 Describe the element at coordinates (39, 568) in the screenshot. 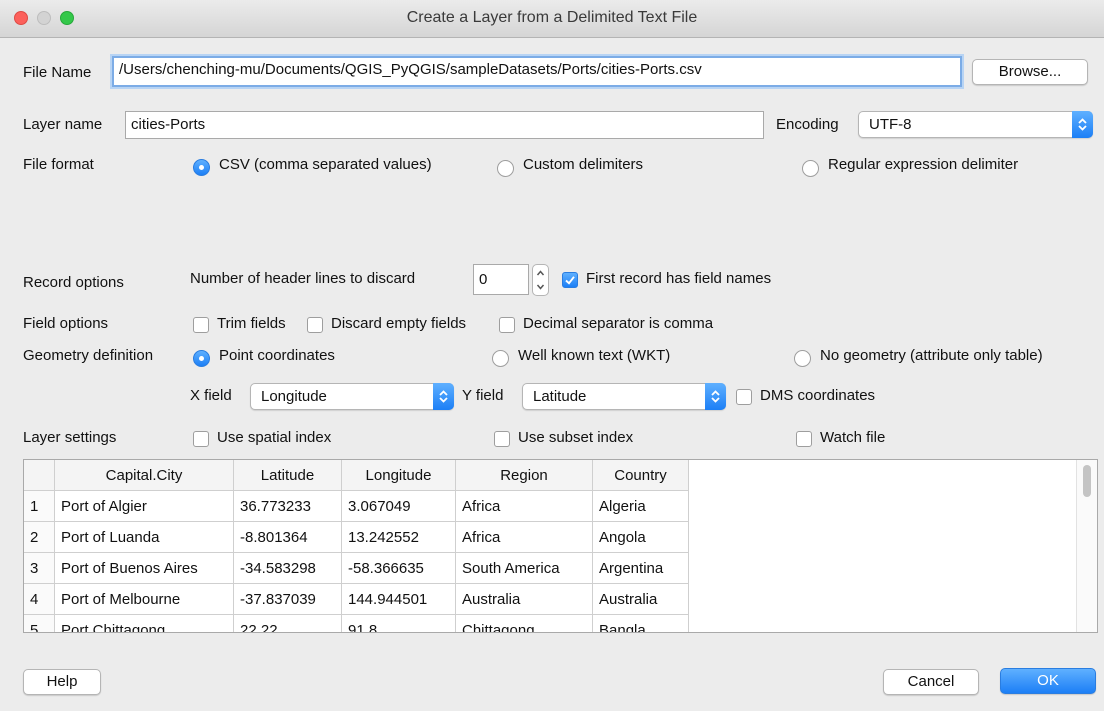

I see `row-number: 3` at that location.